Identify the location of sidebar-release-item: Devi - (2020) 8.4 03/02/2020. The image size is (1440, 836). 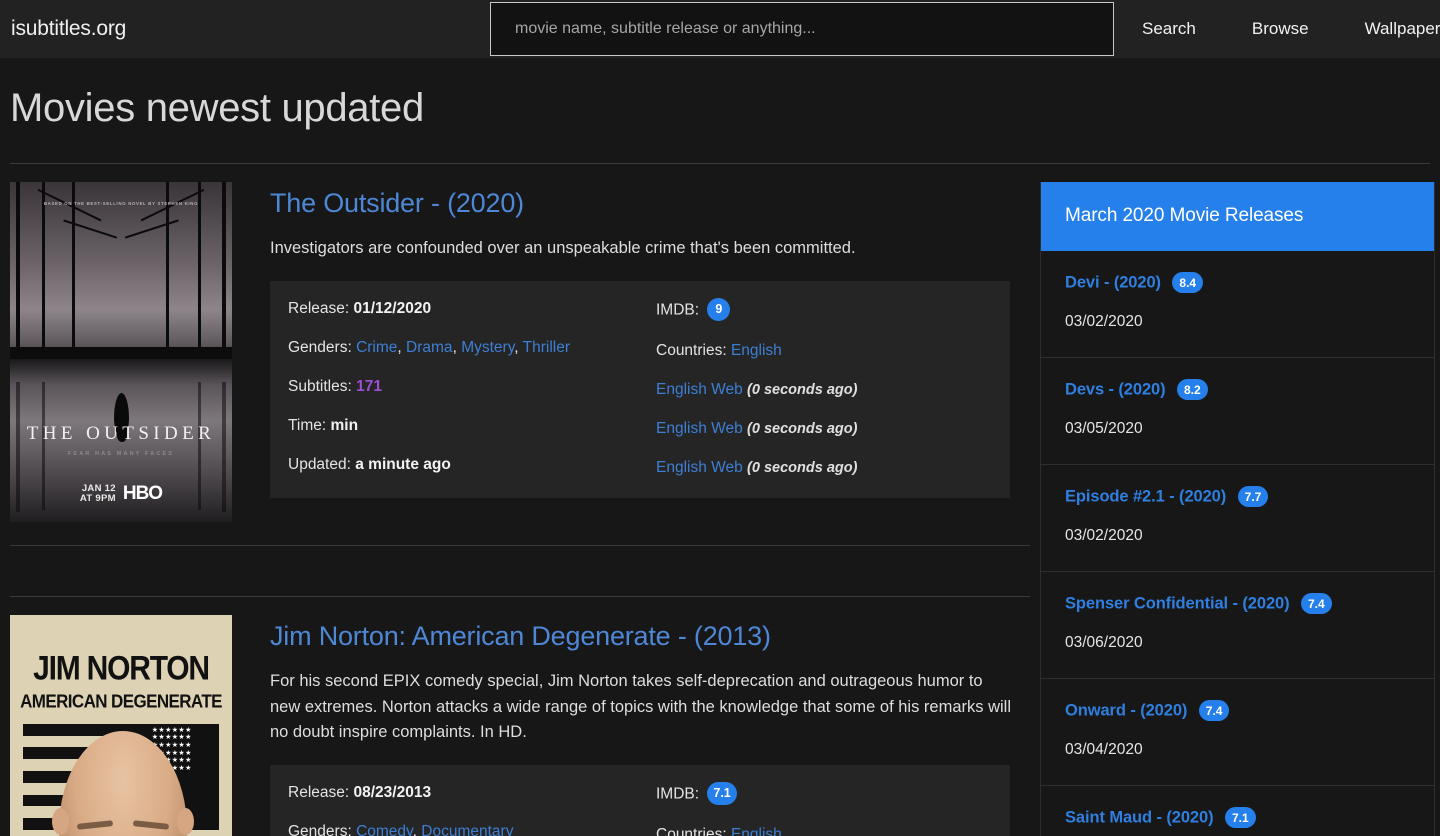
(1237, 304).